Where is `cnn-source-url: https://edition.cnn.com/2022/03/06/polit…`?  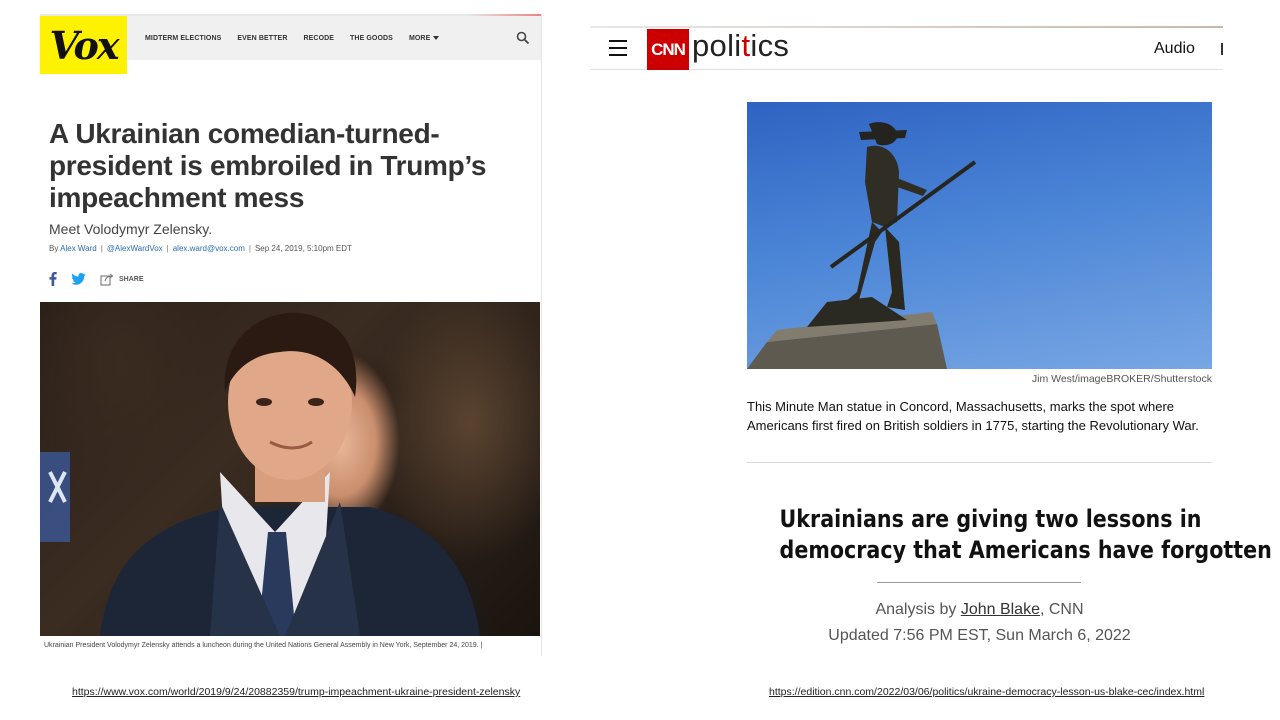 cnn-source-url: https://edition.cnn.com/2022/03/06/polit… is located at coordinates (986, 692).